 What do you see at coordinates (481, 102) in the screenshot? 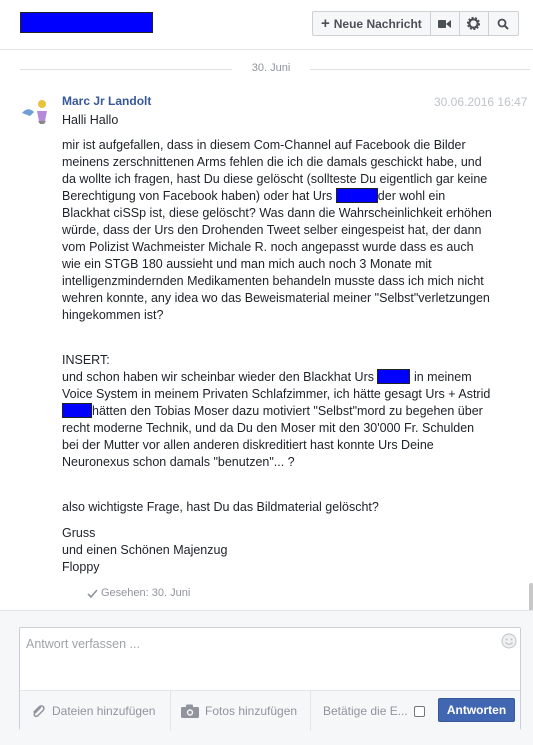
I see `message-timestamp: 30.06.2016 16:47` at bounding box center [481, 102].